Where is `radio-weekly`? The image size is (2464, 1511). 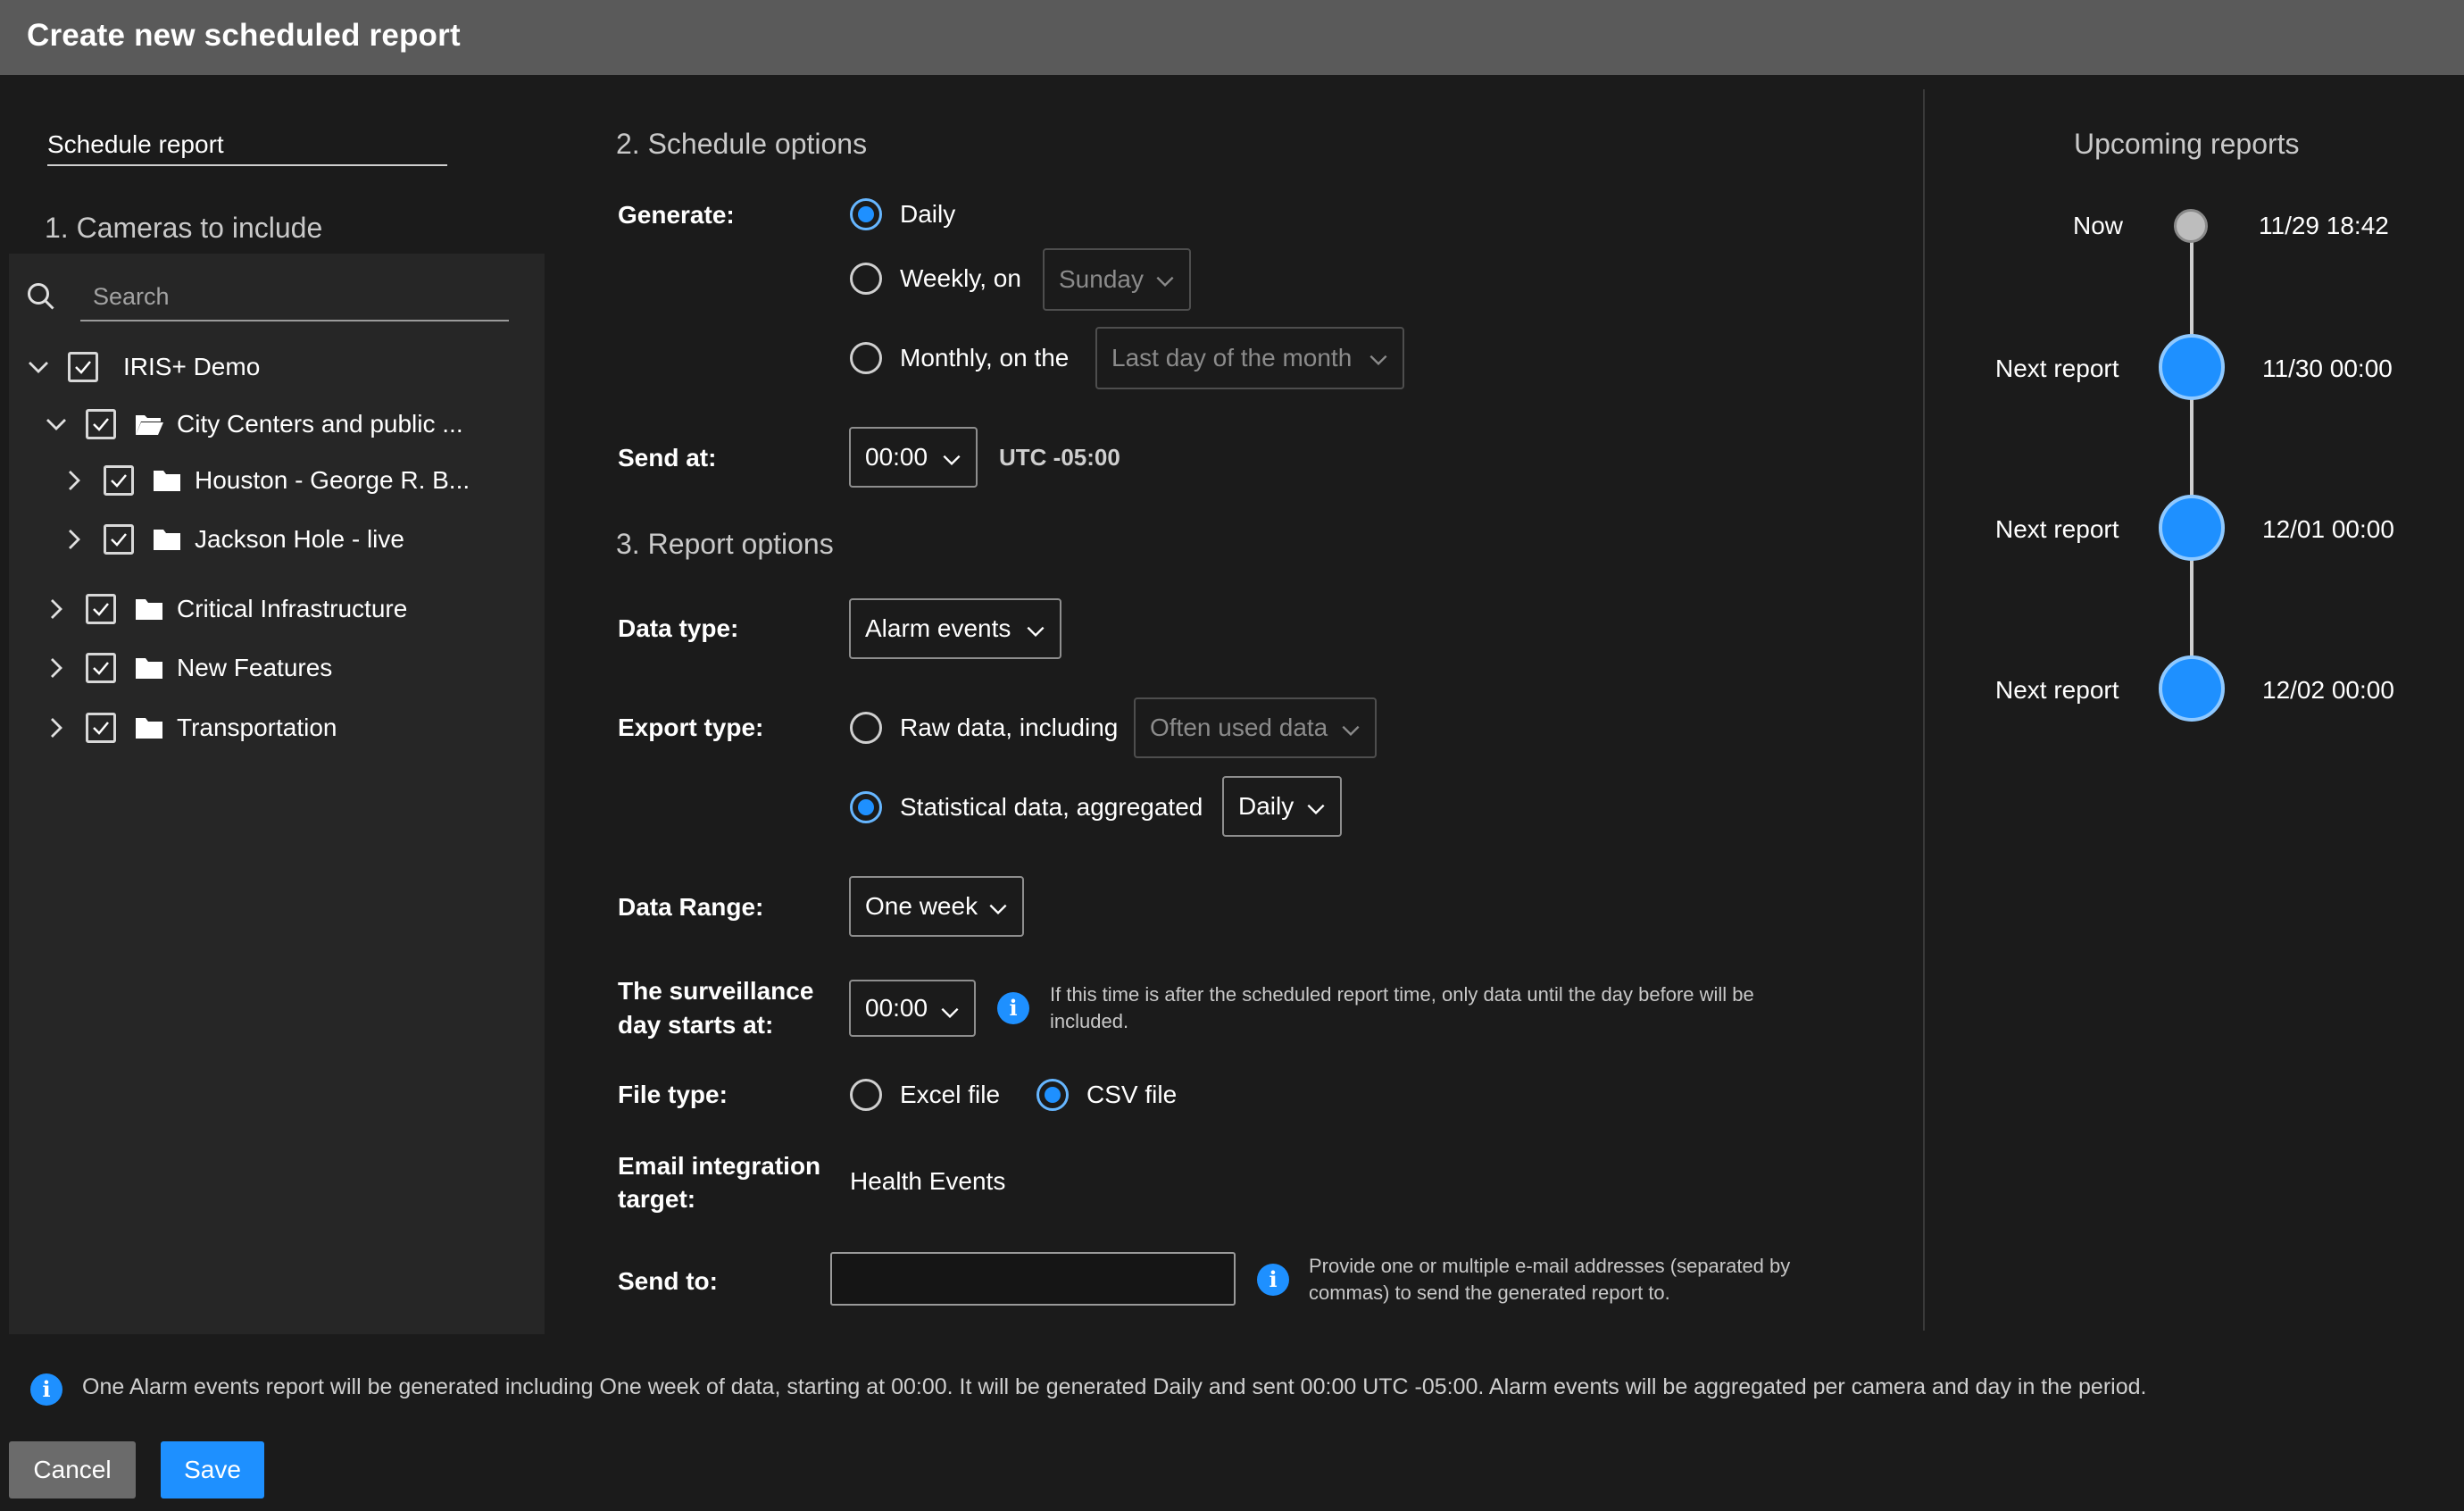 radio-weekly is located at coordinates (866, 279).